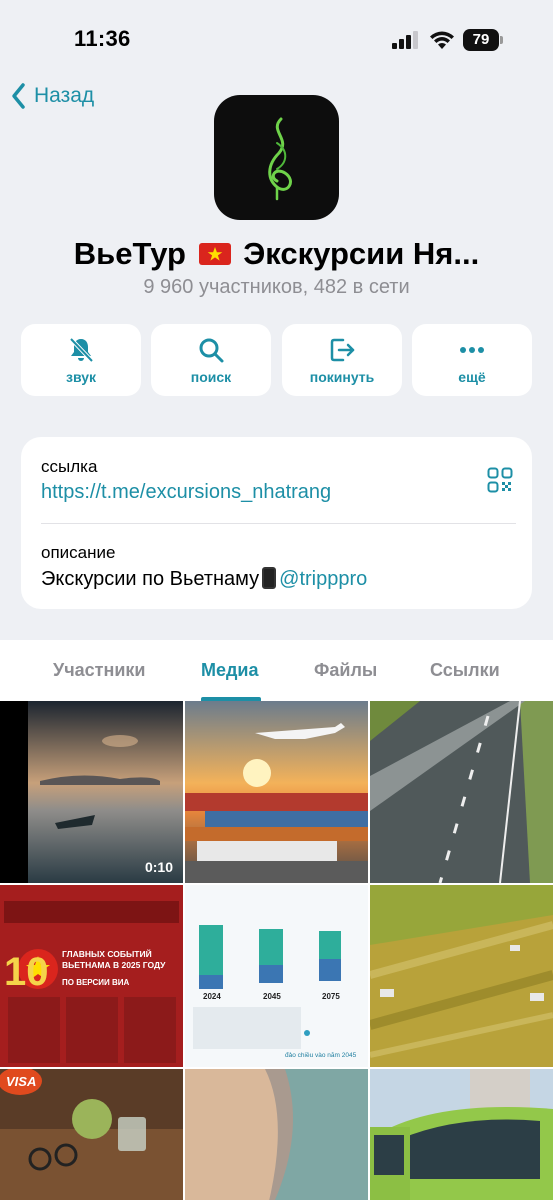 This screenshot has height=1200, width=553. Describe the element at coordinates (64, 95) in the screenshot. I see `back-label: Назад` at that location.